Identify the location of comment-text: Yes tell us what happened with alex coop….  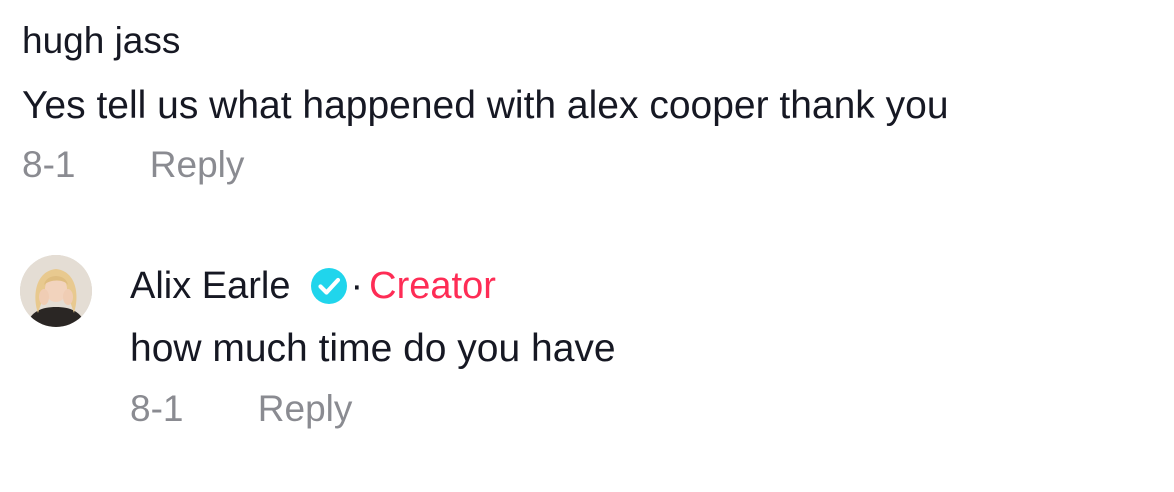
(485, 105).